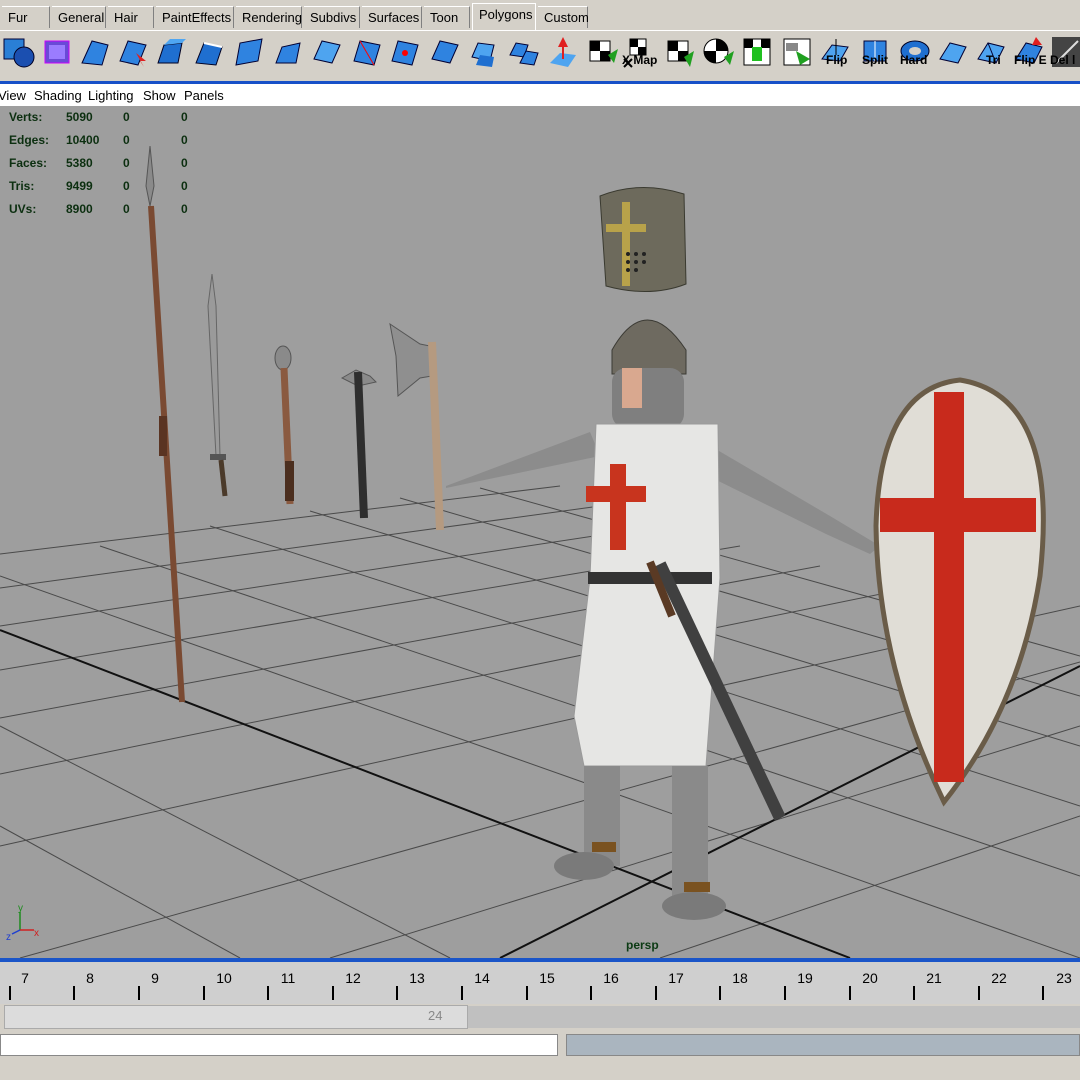 The image size is (1080, 1080). I want to click on poly-cube-icon, so click(57, 52).